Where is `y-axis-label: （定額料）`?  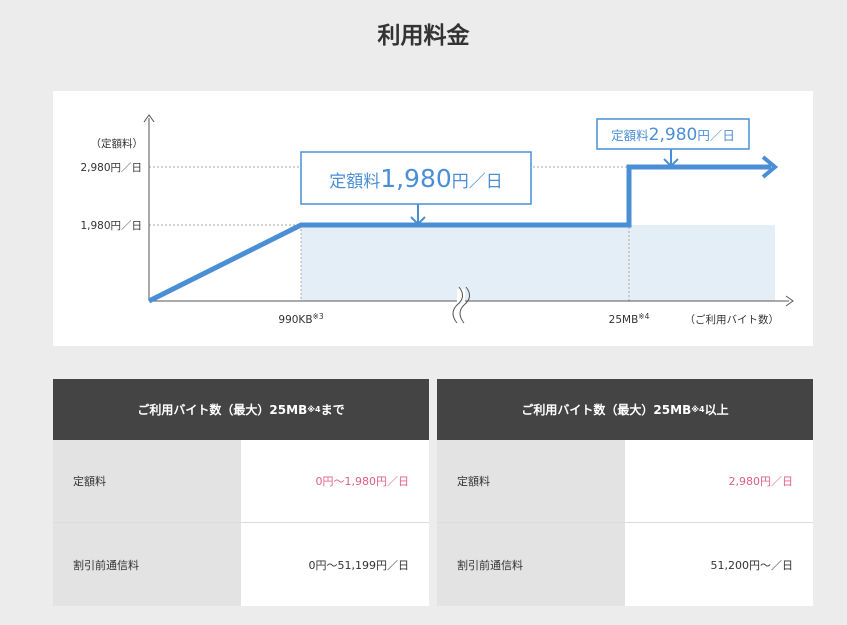
y-axis-label: （定額料） is located at coordinates (117, 143).